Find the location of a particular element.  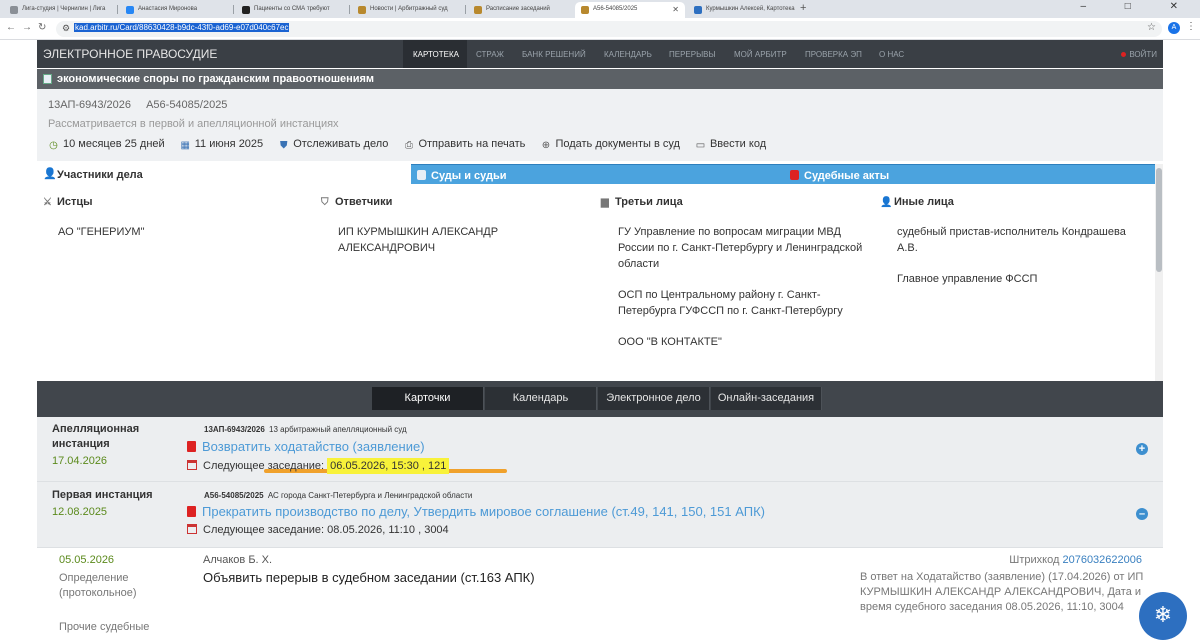

next-hearing-value: 06.05.2026, 15:30 , 121 is located at coordinates (388, 466).